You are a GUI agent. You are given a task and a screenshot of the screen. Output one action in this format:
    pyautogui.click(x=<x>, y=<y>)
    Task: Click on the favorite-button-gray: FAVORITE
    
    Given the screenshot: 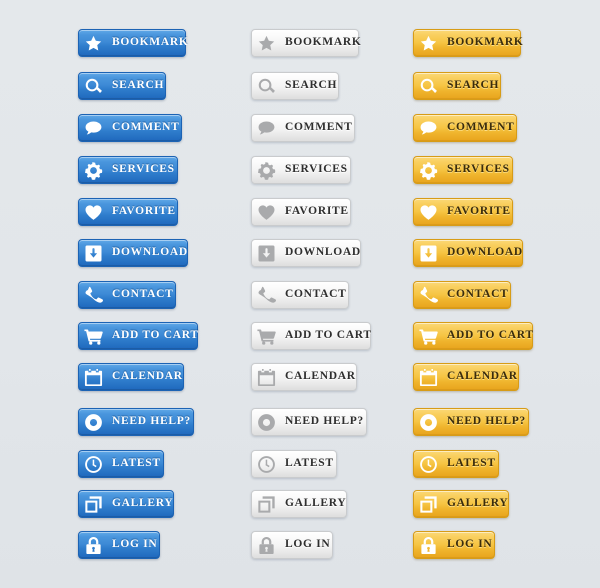 What is the action you would take?
    pyautogui.click(x=301, y=212)
    